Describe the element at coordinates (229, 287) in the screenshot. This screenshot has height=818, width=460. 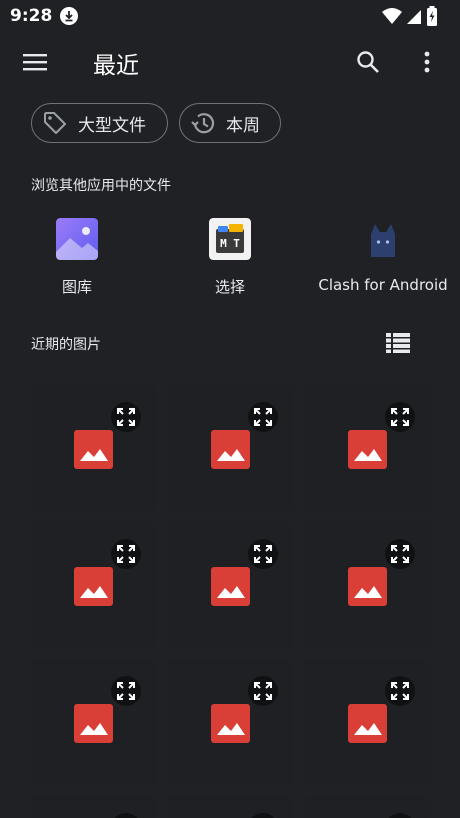
I see `app-tile-mt-label: 选择` at that location.